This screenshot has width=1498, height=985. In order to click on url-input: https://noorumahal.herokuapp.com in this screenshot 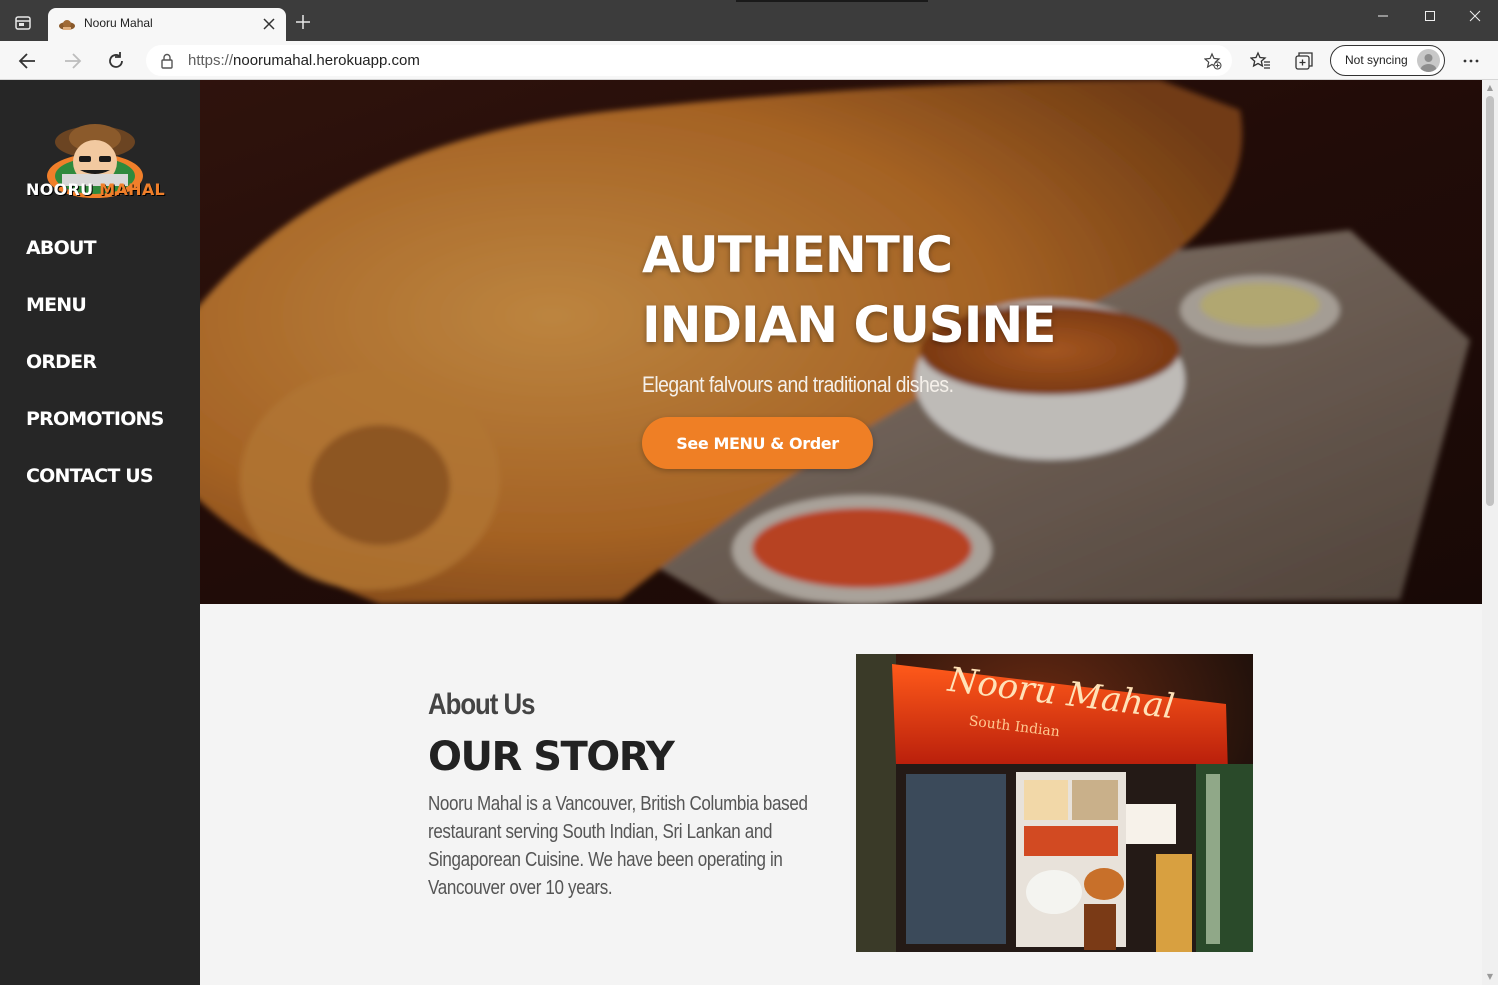, I will do `click(689, 60)`.